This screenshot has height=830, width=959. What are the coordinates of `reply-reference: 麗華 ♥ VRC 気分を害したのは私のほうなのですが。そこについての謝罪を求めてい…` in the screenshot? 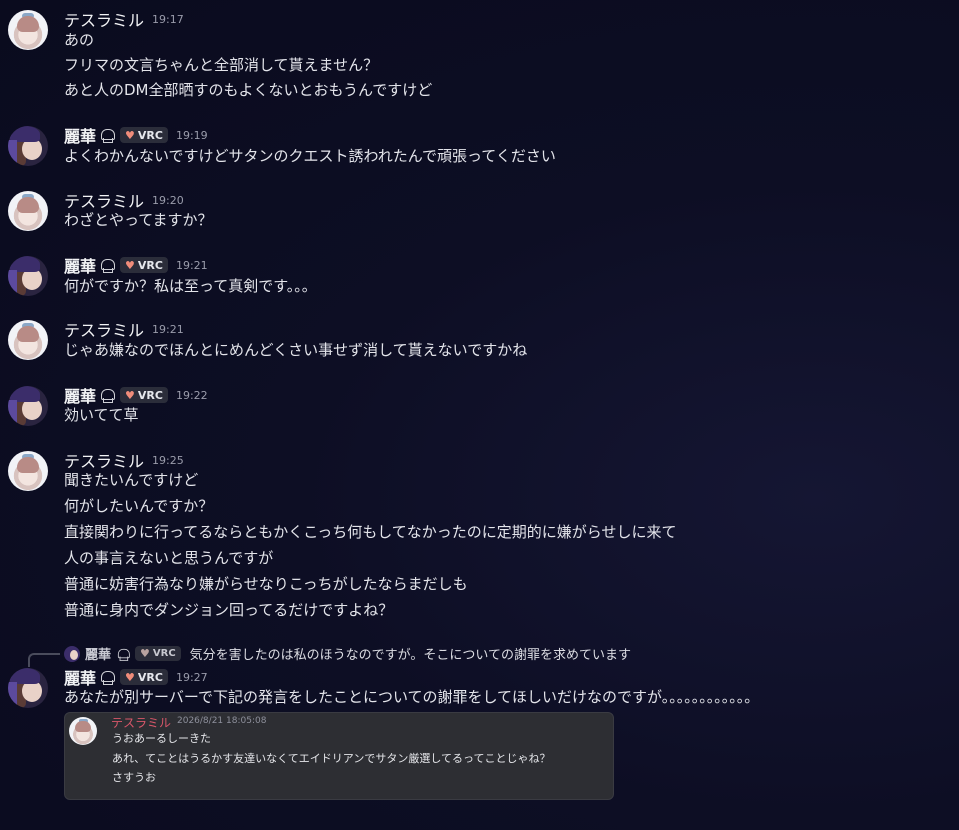 It's located at (347, 653).